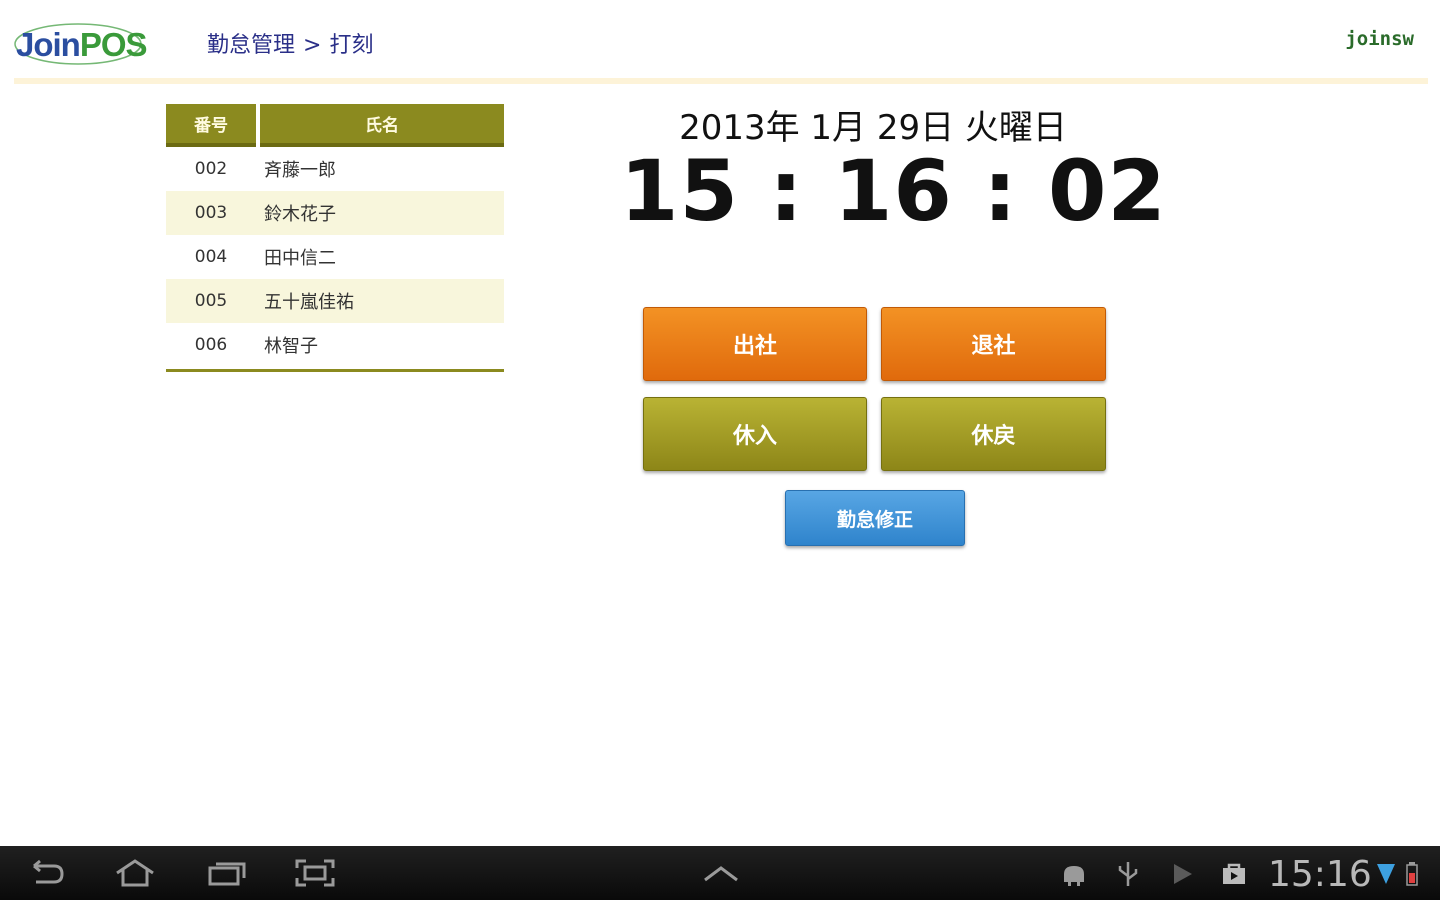  Describe the element at coordinates (755, 344) in the screenshot. I see `clock-in-button: 出社` at that location.